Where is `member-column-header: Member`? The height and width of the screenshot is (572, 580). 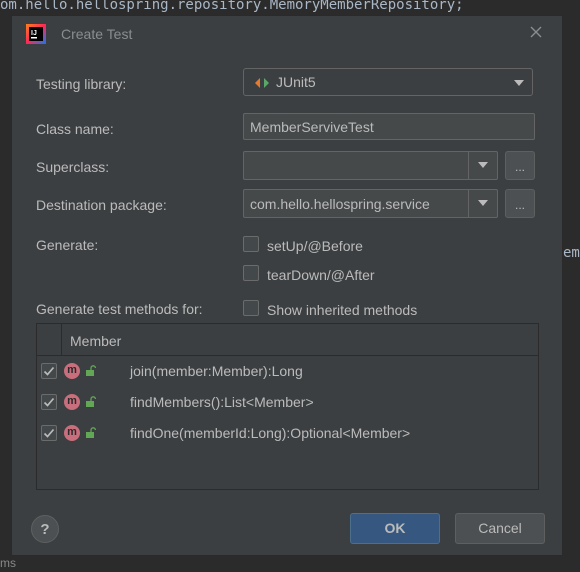 member-column-header: Member is located at coordinates (95, 341).